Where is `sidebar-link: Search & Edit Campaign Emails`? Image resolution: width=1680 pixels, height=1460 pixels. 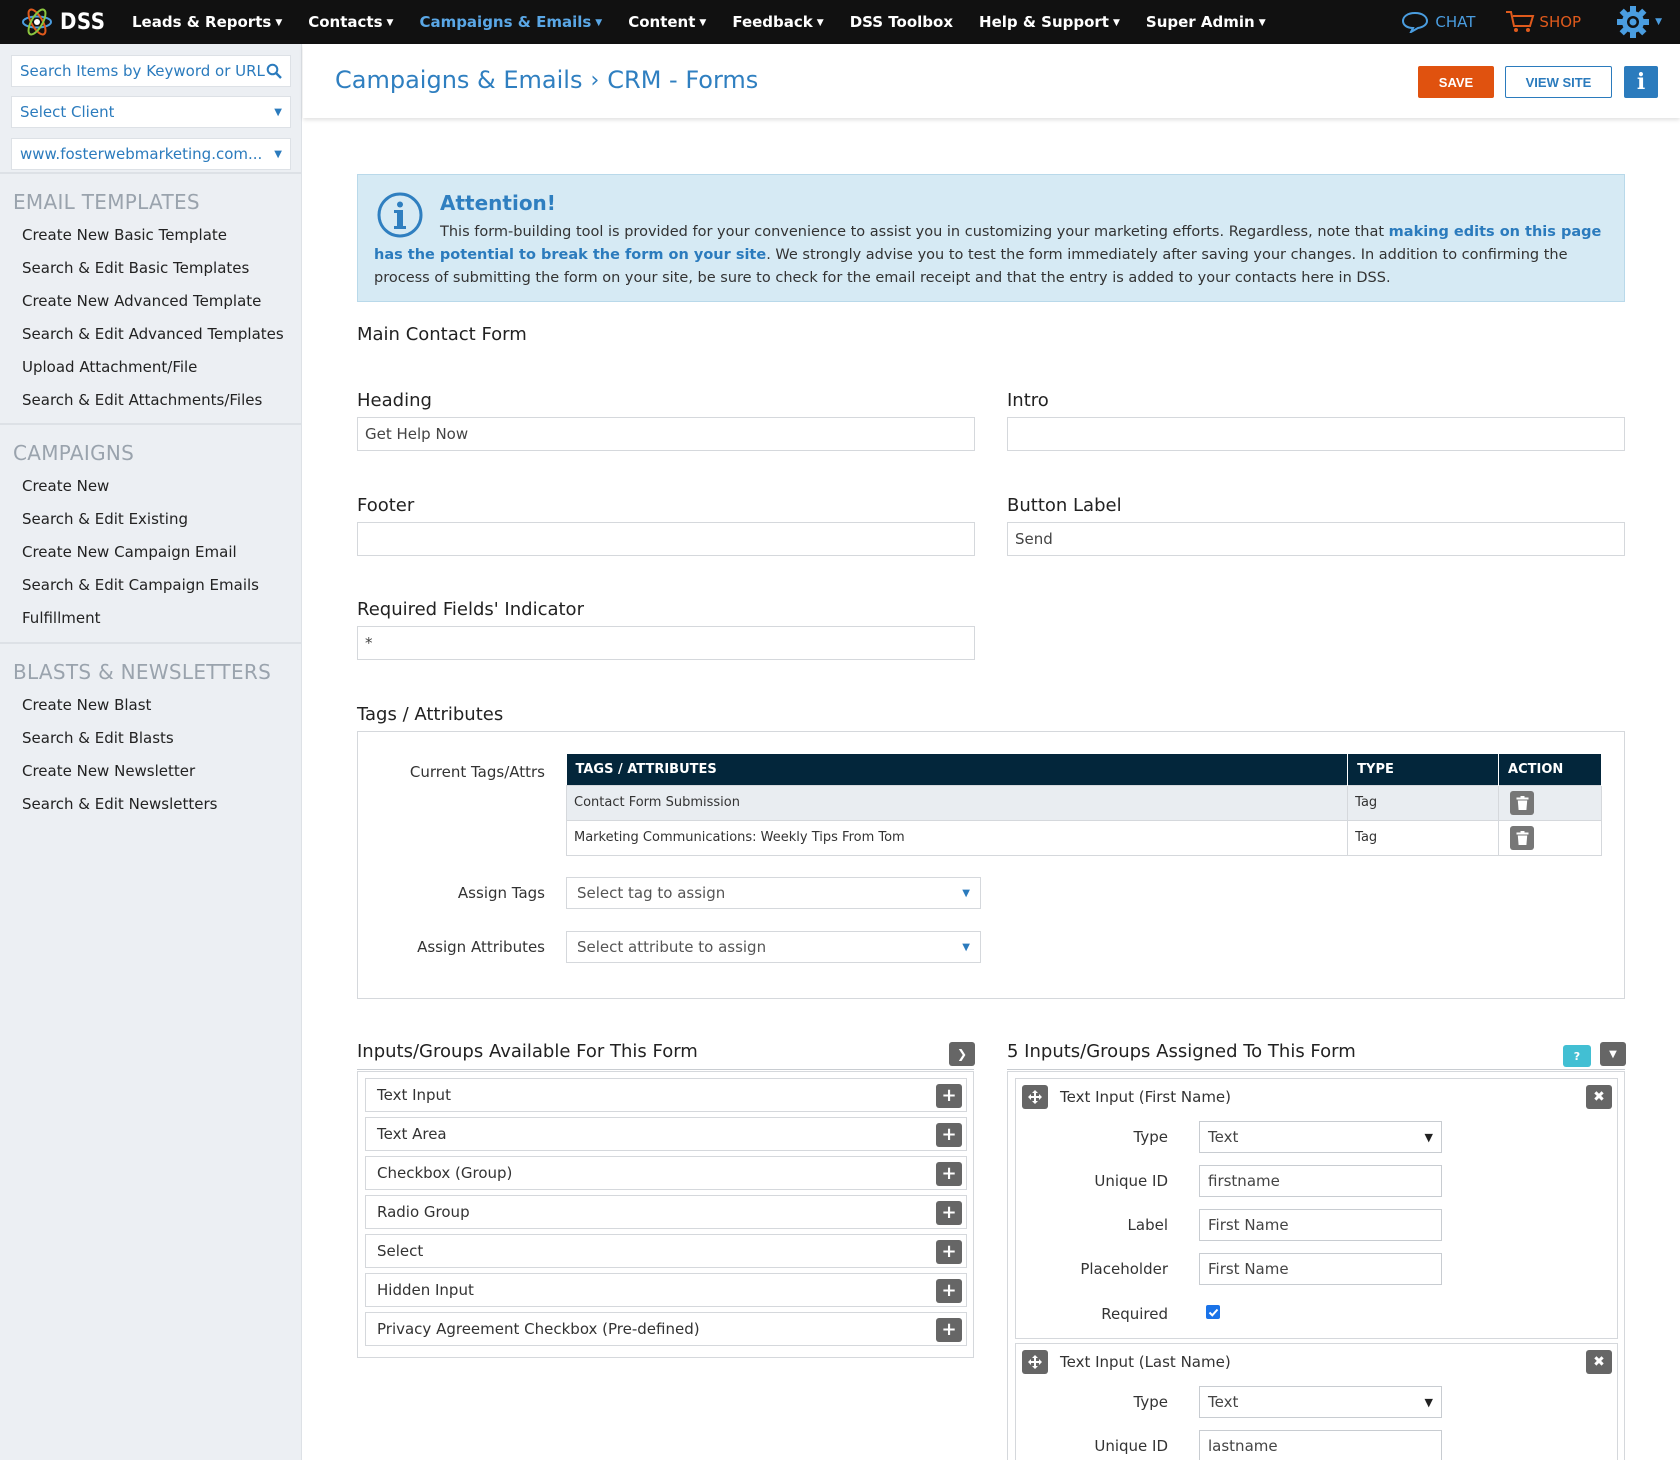
sidebar-link: Search & Edit Campaign Emails is located at coordinates (140, 585).